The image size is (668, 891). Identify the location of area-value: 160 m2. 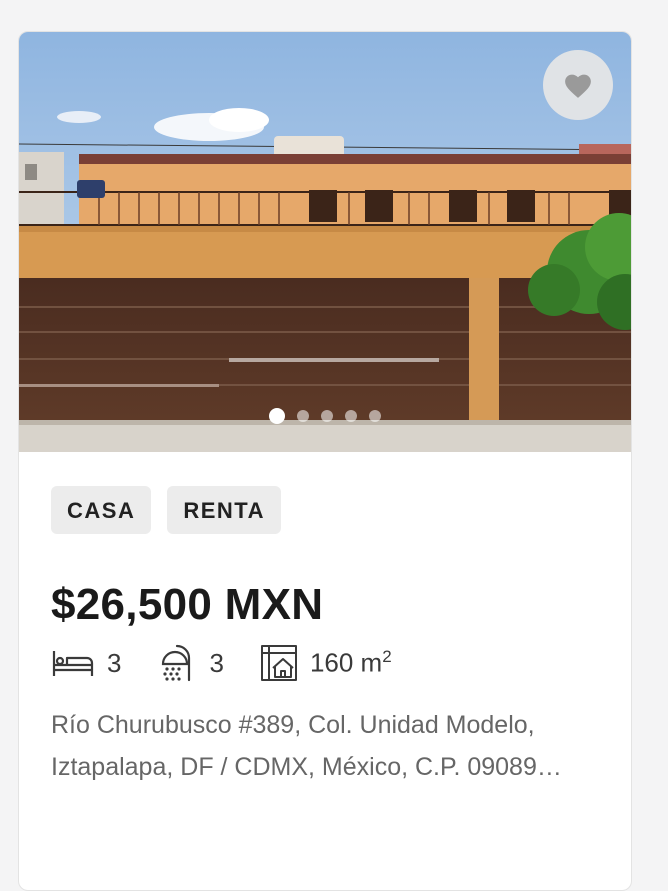
(350, 662).